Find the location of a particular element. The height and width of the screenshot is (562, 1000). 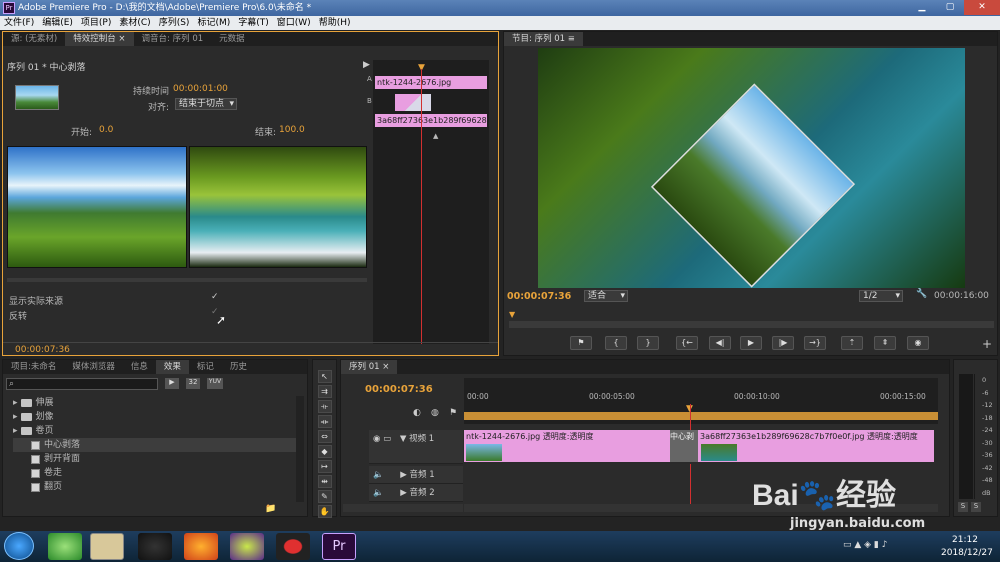

menu-item: 字幕(T) is located at coordinates (253, 23).